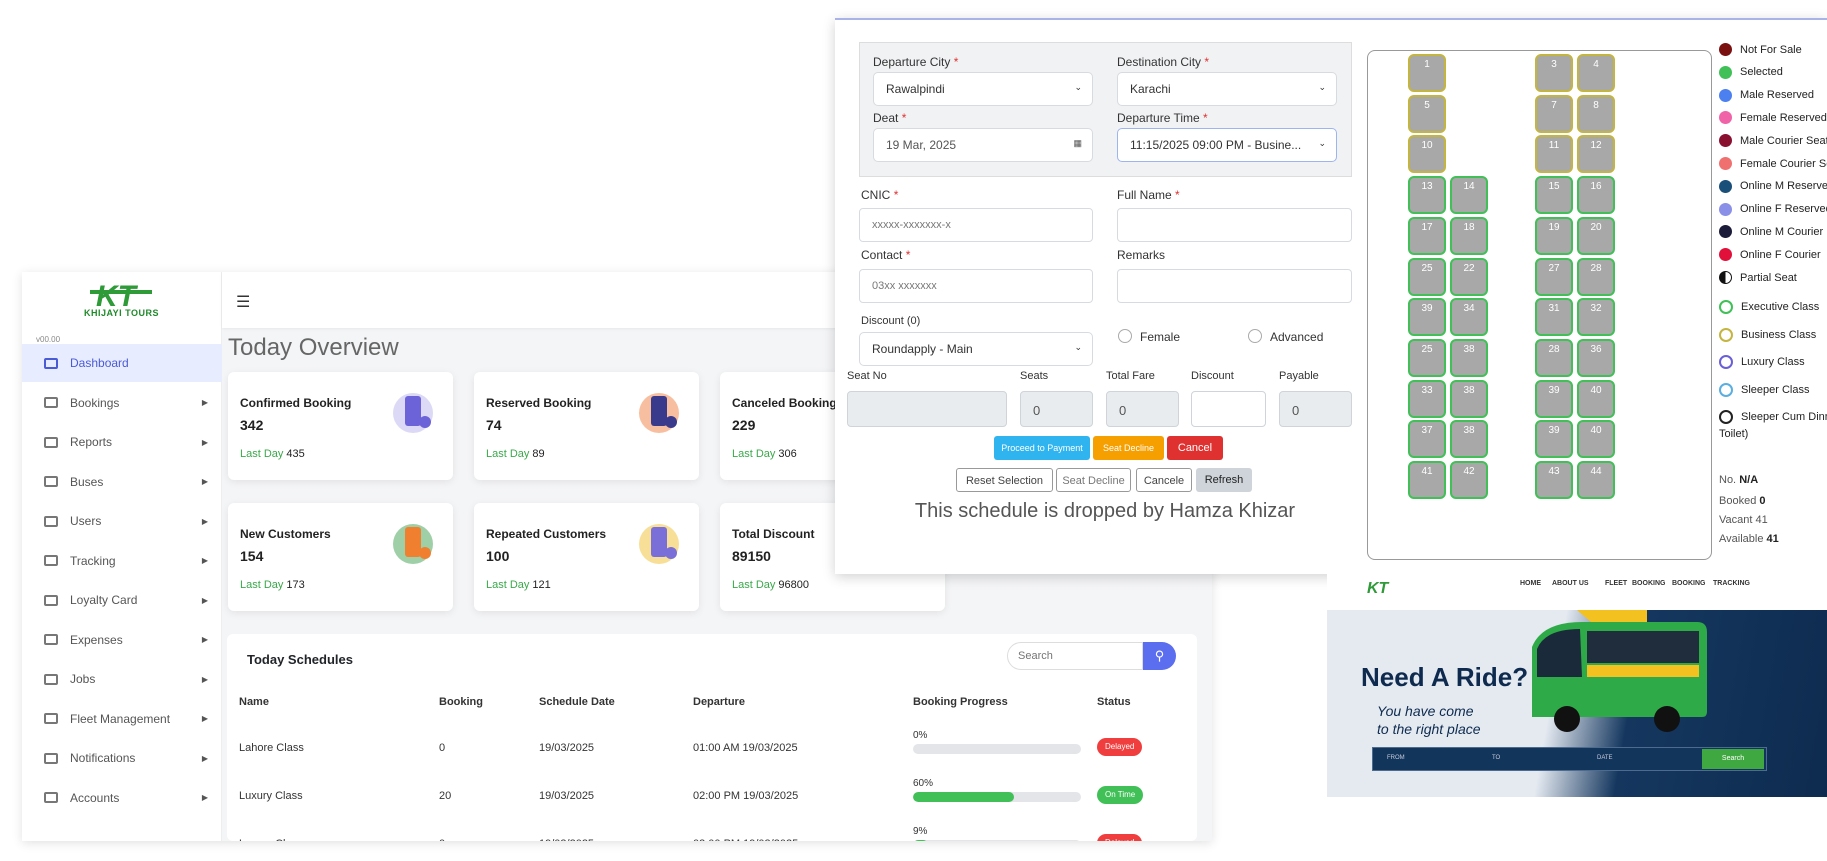 The width and height of the screenshot is (1827, 861). I want to click on seat: 1, so click(1427, 73).